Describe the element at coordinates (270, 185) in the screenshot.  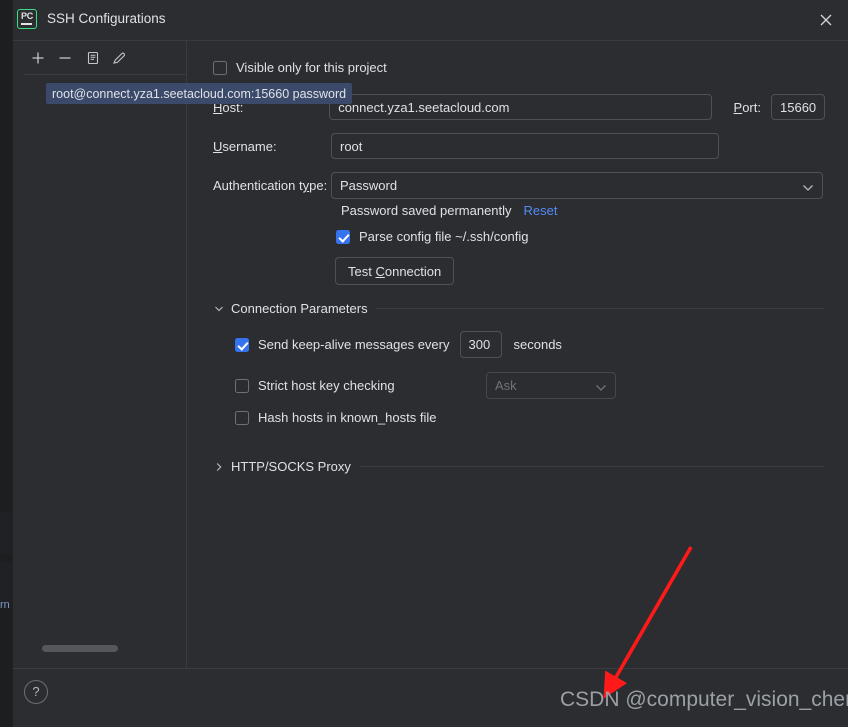
I see `auth-type-label: Authentication type:` at that location.